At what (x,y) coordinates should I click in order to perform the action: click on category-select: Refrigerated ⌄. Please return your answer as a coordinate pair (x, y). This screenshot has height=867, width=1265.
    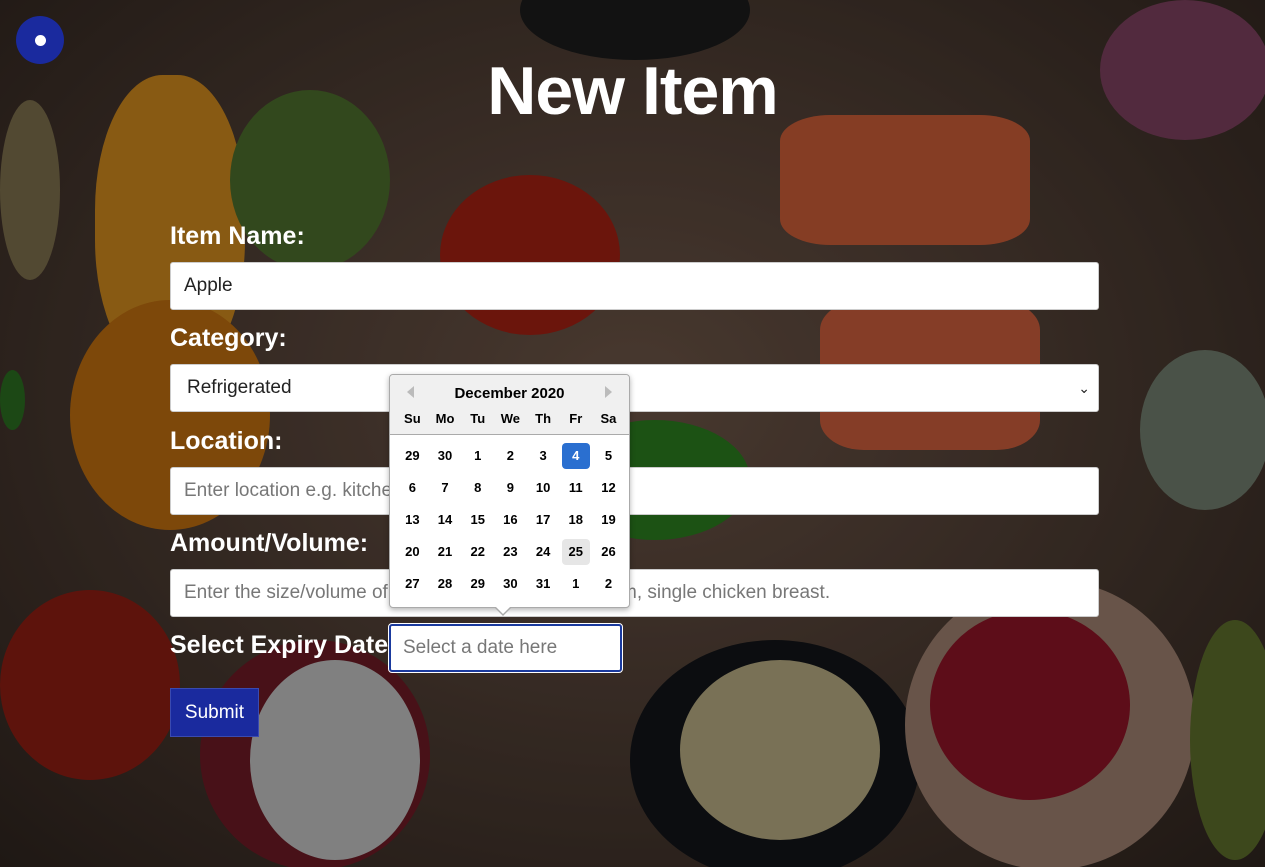
    Looking at the image, I should click on (634, 388).